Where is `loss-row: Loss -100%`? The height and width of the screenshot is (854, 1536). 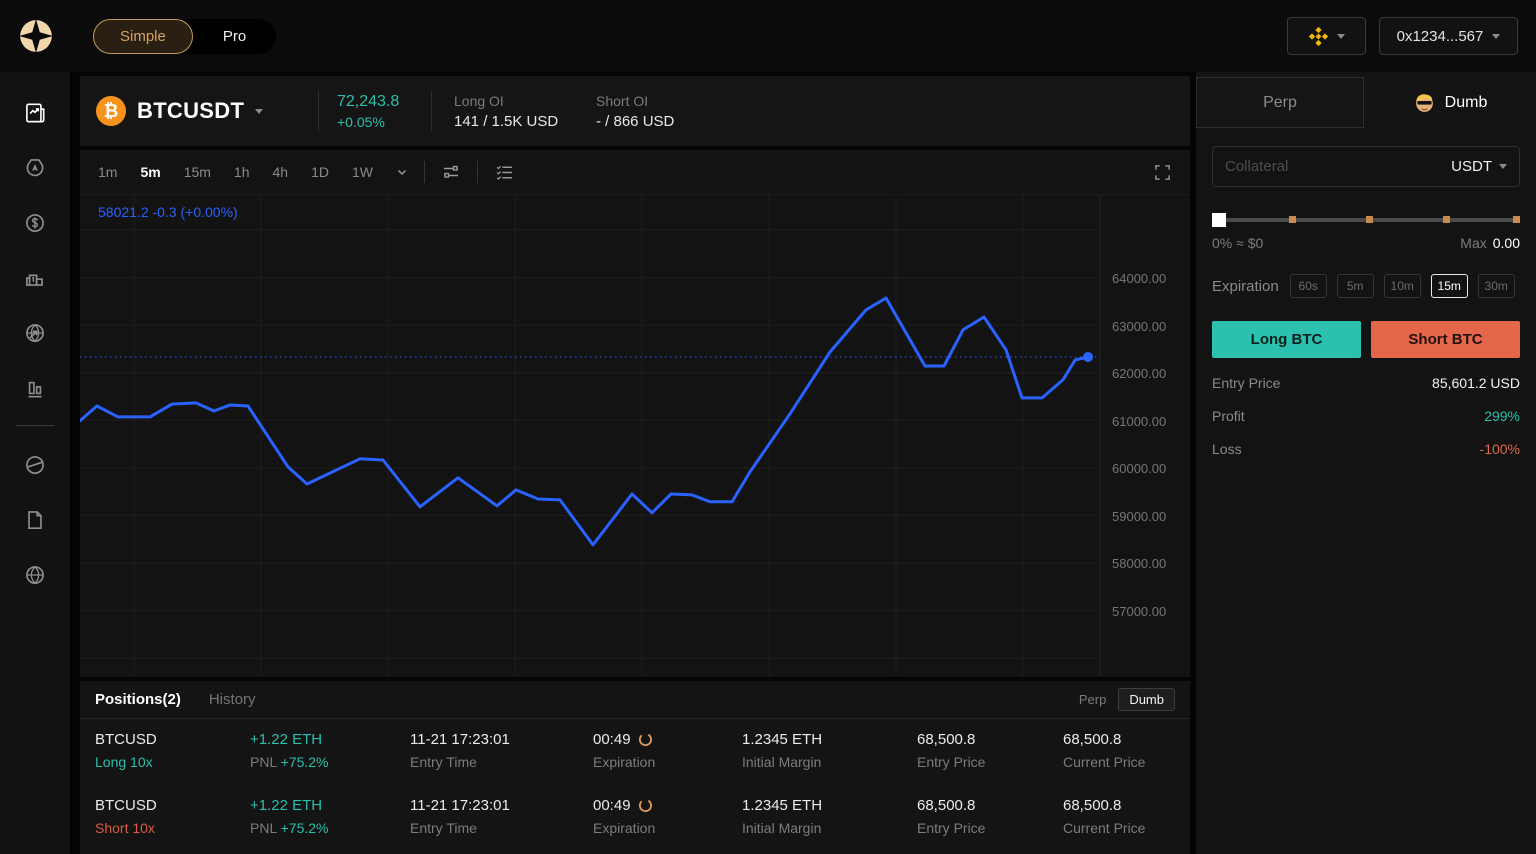
loss-row: Loss -100% is located at coordinates (1366, 449).